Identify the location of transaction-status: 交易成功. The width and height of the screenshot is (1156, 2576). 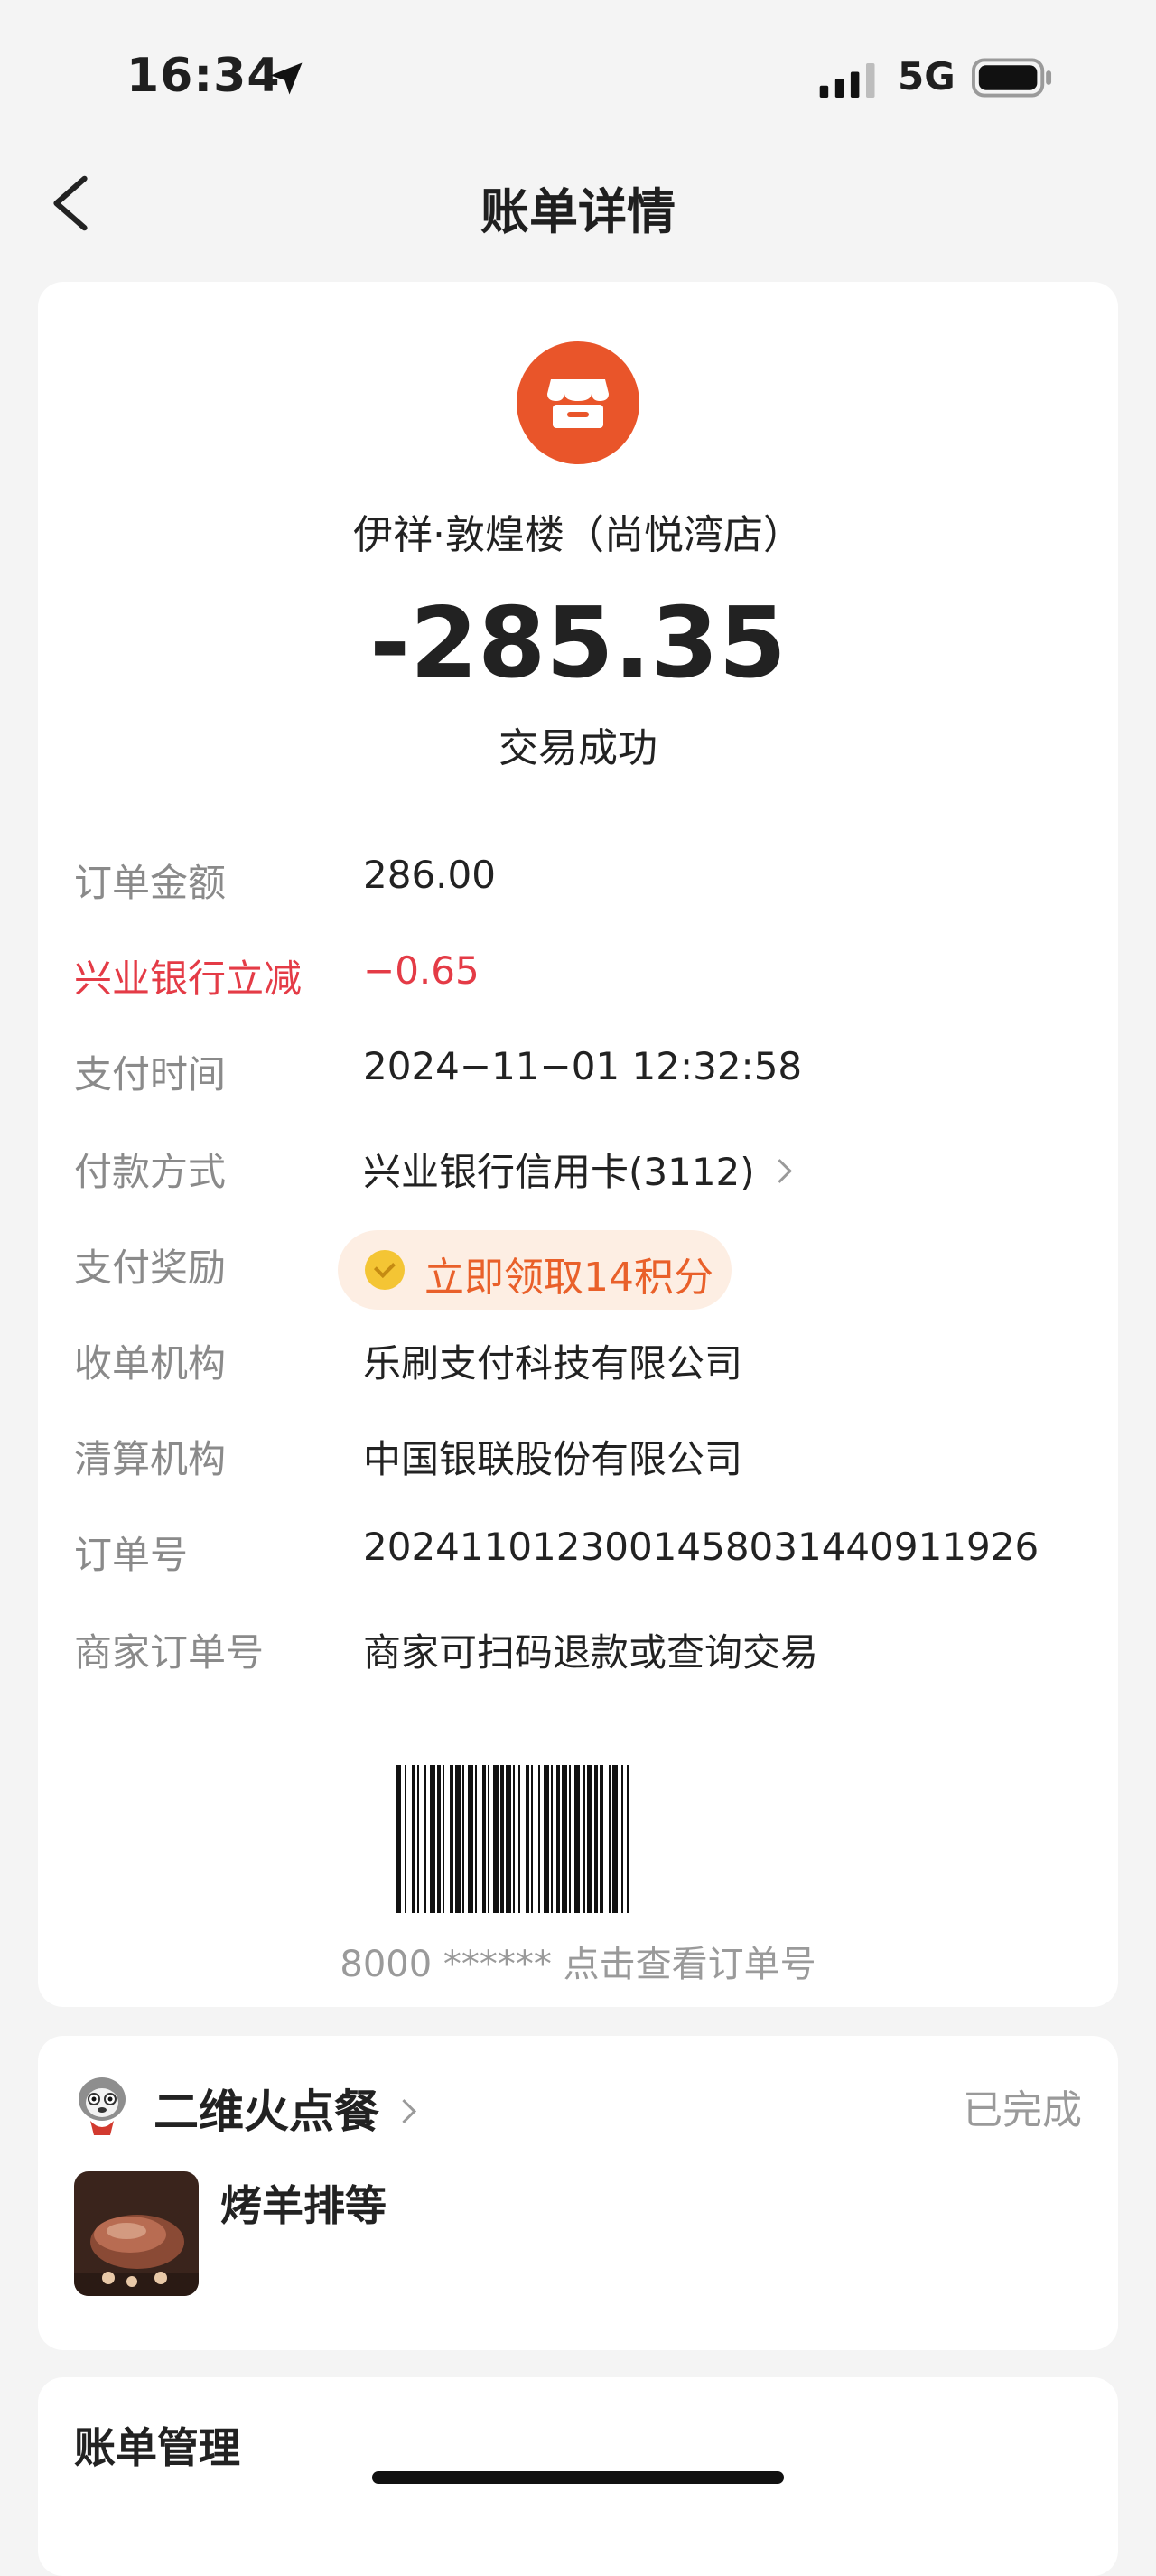
(578, 748).